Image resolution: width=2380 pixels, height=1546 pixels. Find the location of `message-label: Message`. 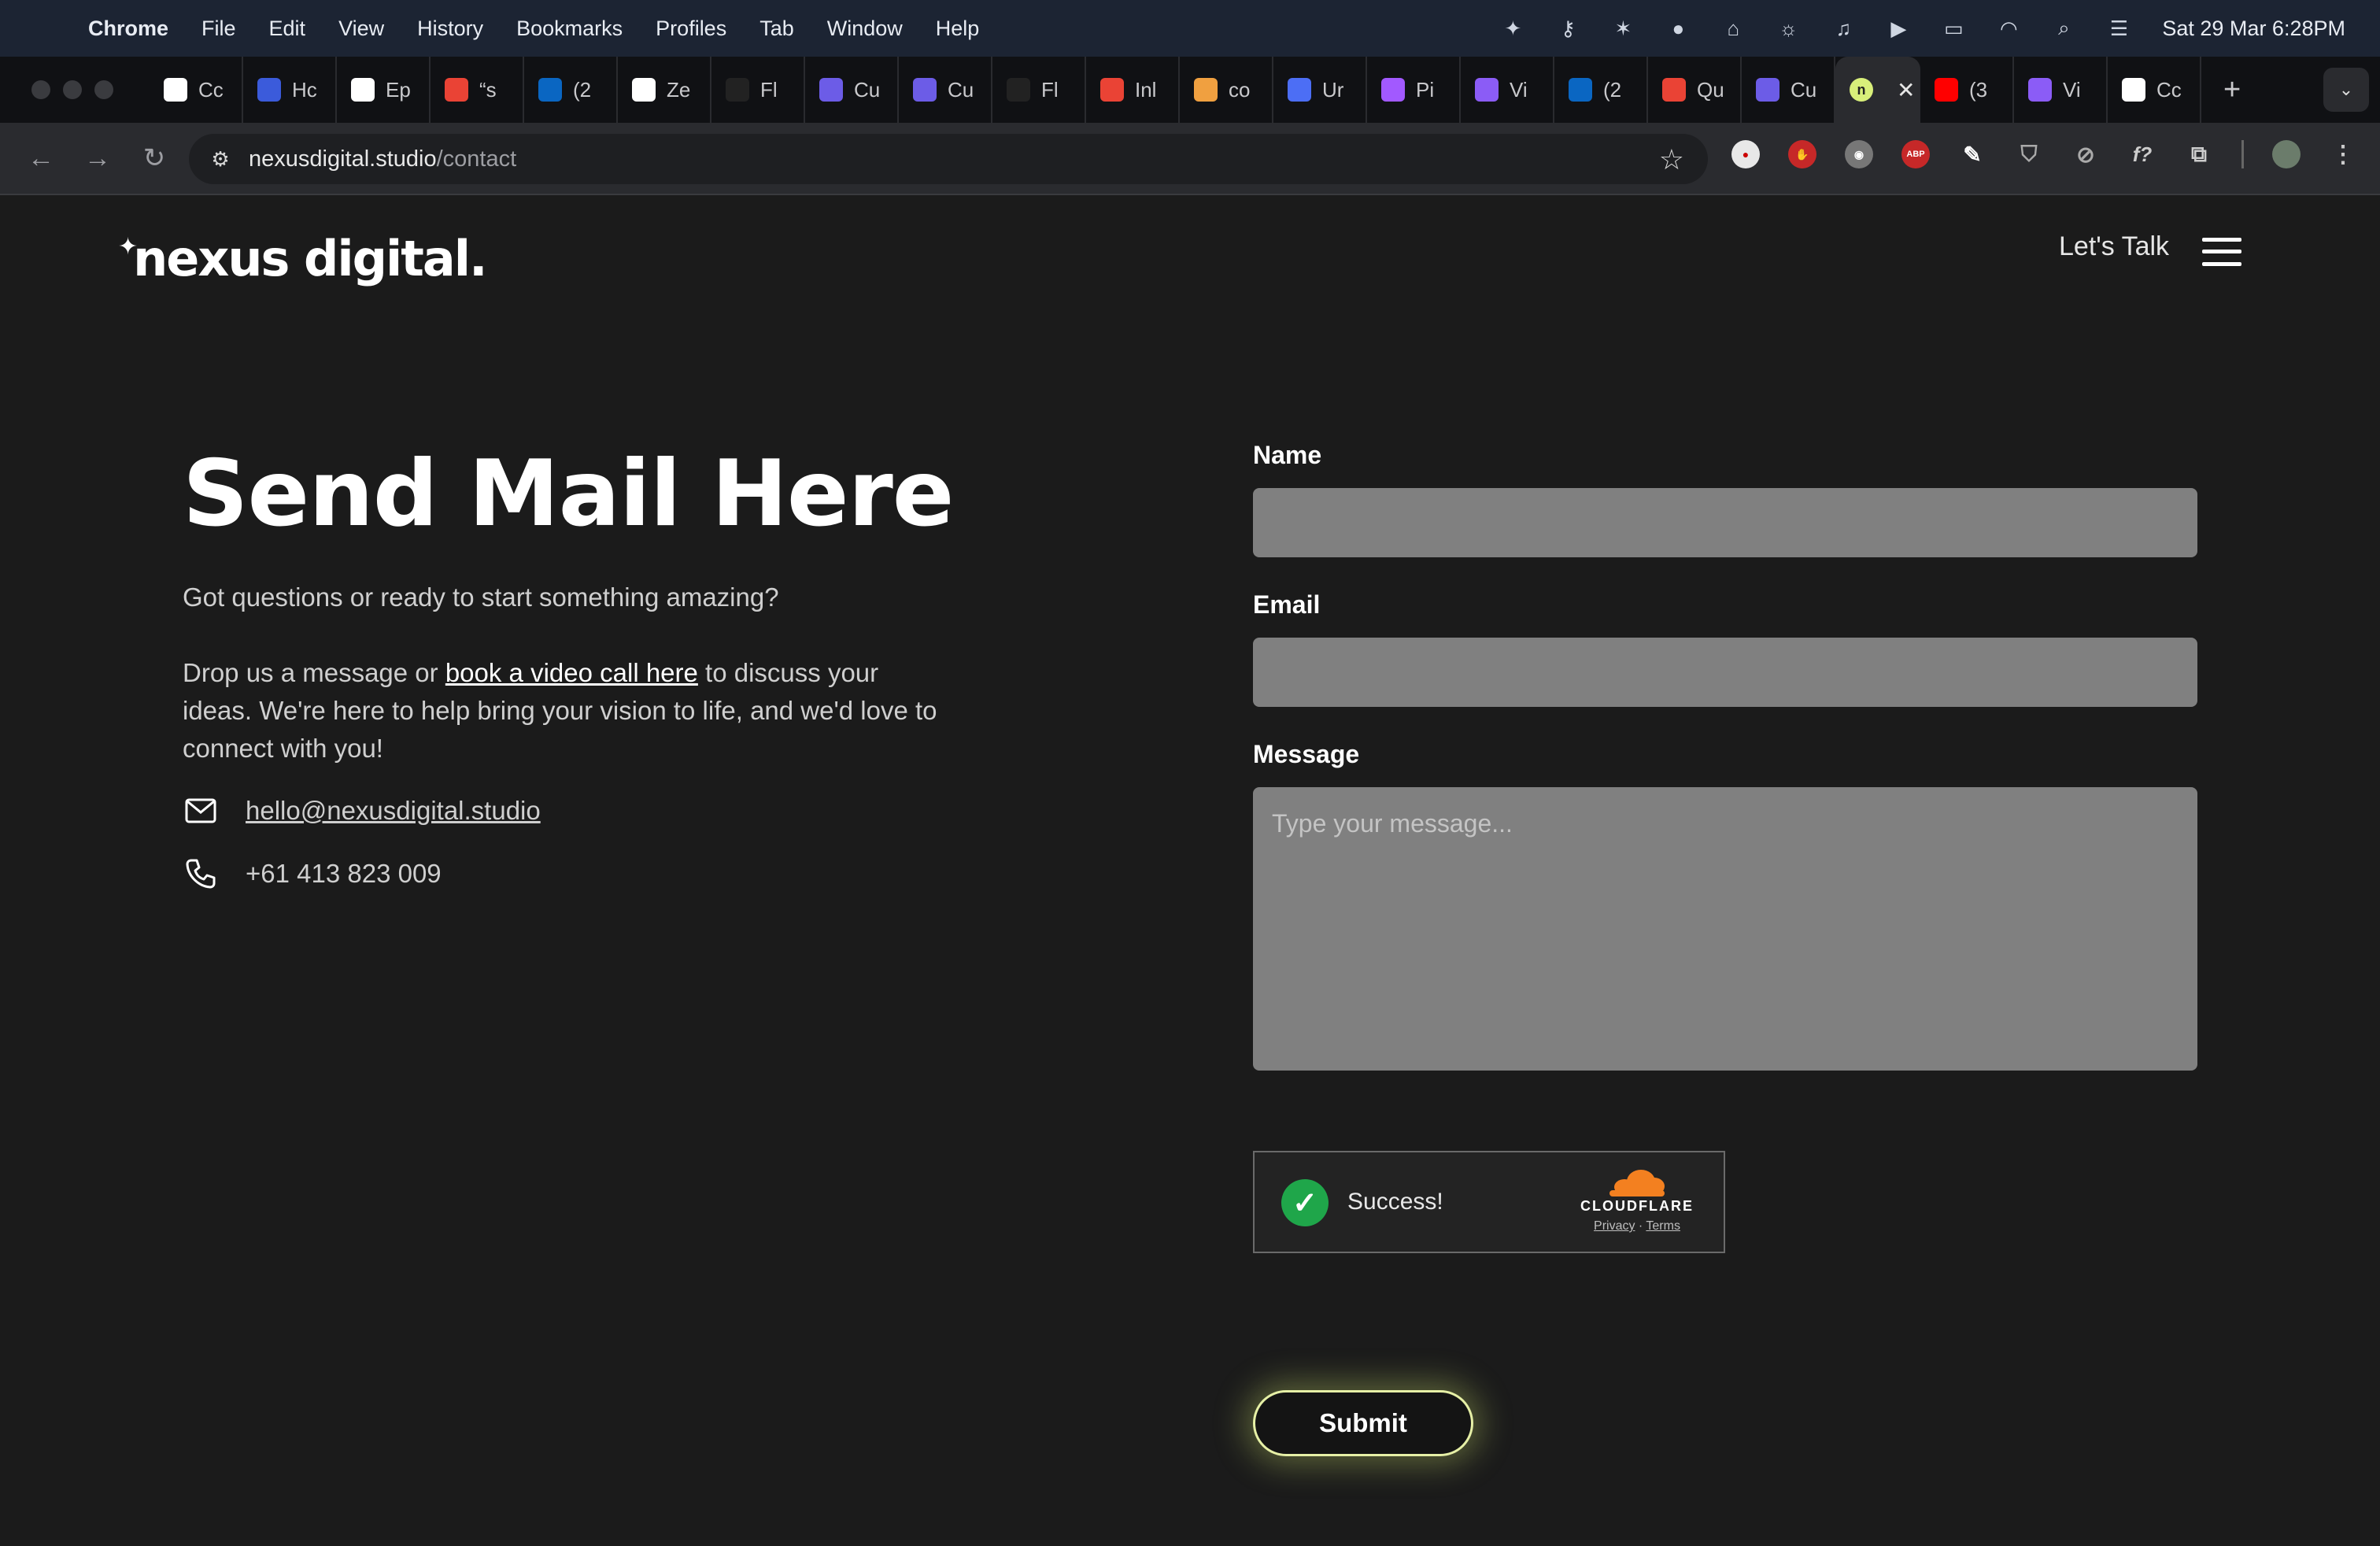

message-label: Message is located at coordinates (1306, 754).